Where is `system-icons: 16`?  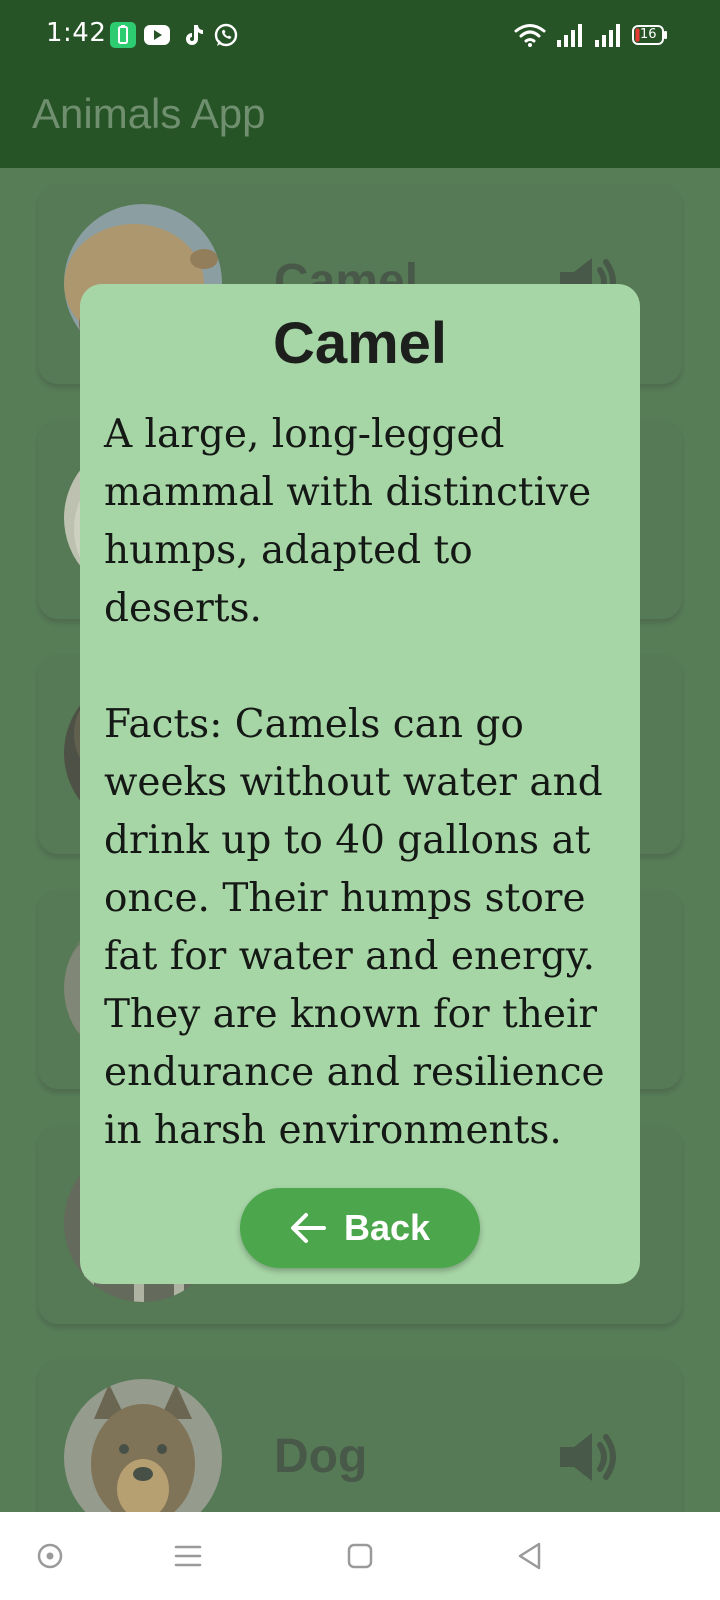 system-icons: 16 is located at coordinates (591, 35).